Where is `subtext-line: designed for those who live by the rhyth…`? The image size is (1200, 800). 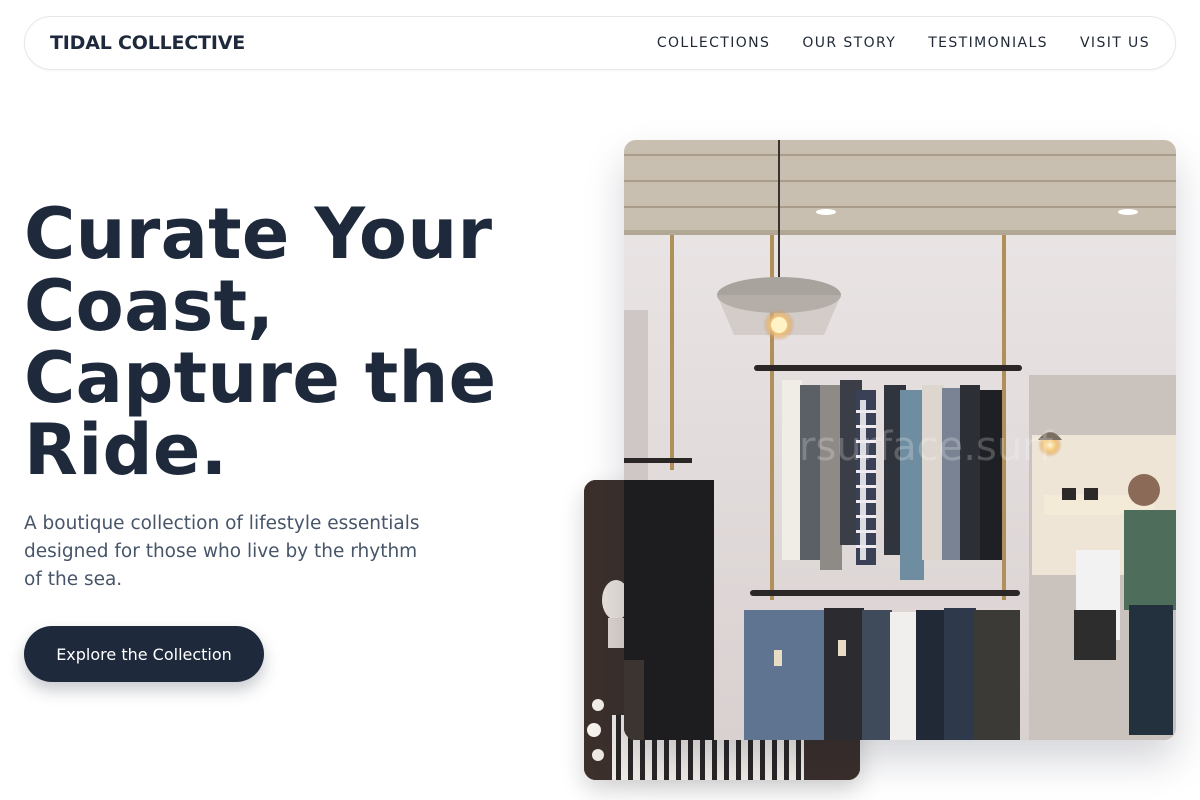
subtext-line: designed for those who live by the rhyth… is located at coordinates (221, 551).